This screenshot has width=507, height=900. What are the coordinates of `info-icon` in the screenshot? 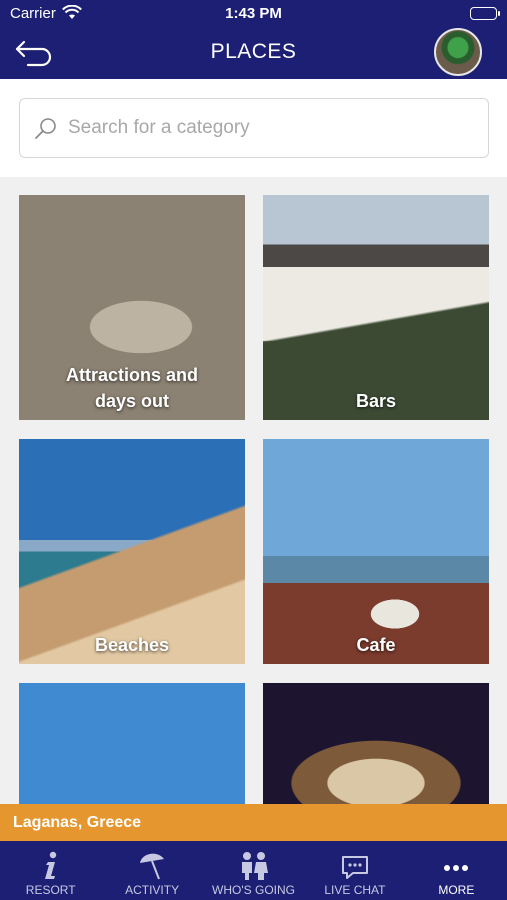 It's located at (50, 865).